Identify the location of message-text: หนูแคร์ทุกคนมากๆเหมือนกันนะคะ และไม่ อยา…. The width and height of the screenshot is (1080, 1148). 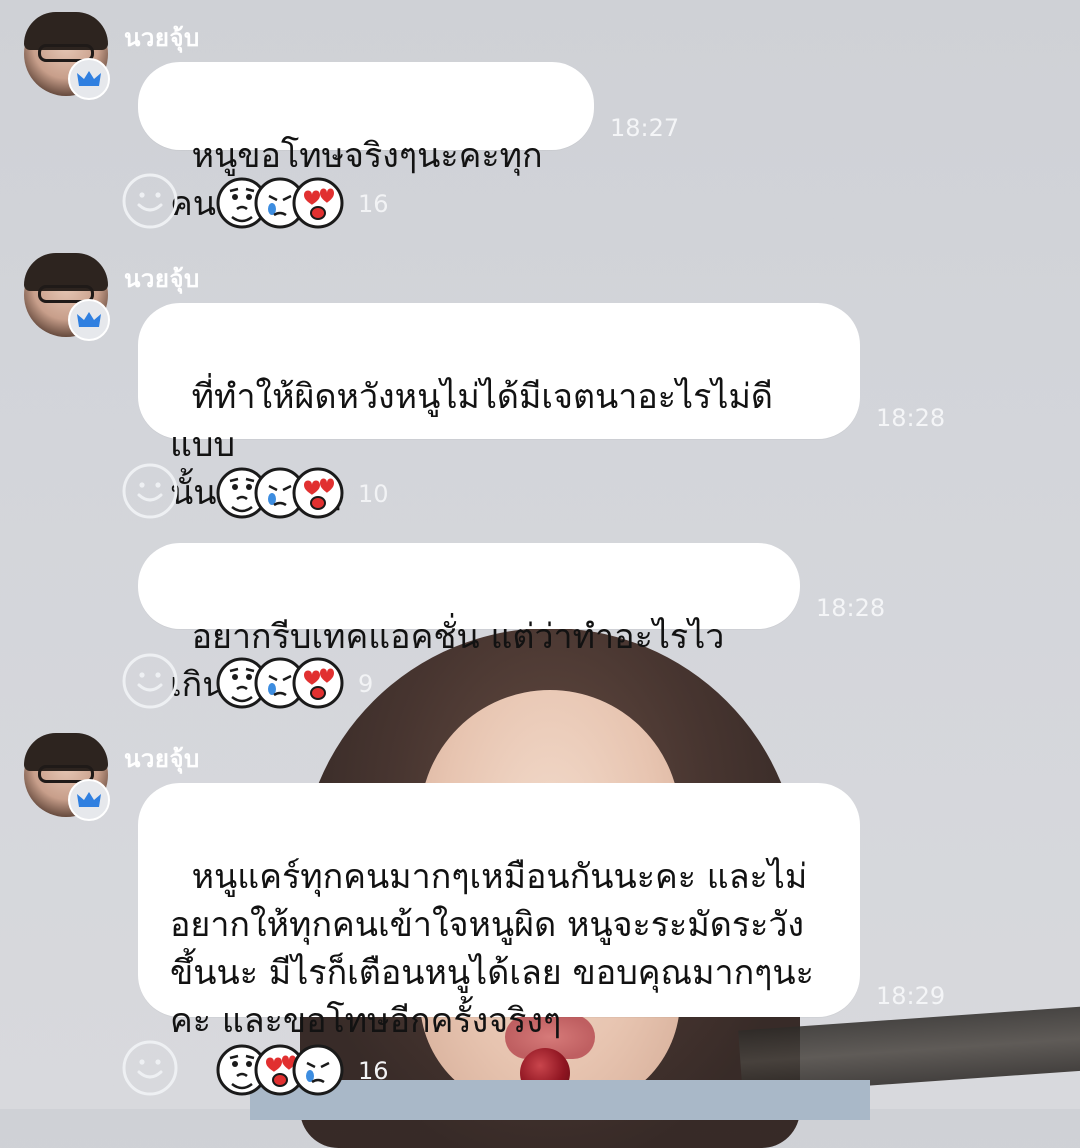
(492, 949).